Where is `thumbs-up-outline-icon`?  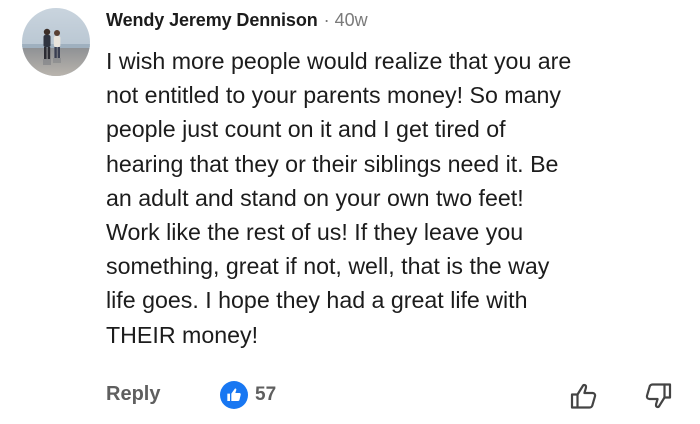 thumbs-up-outline-icon is located at coordinates (583, 396).